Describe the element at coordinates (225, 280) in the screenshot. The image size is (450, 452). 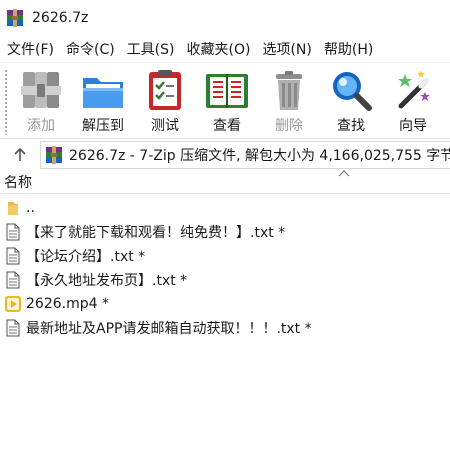
I see `list-item: 【永久地址发布页】.txt *` at that location.